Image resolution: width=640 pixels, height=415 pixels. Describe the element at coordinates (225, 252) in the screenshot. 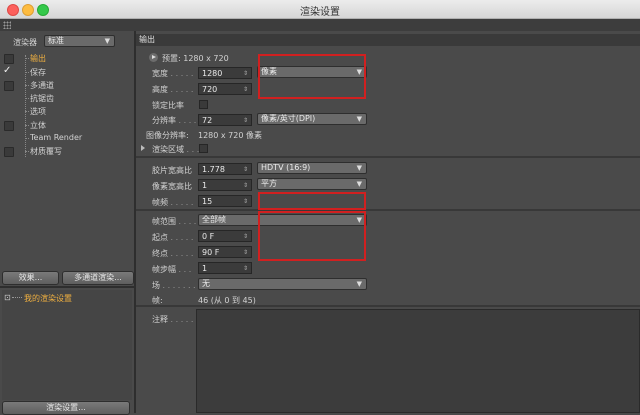

I see `end-field: 90 F ⇕` at that location.